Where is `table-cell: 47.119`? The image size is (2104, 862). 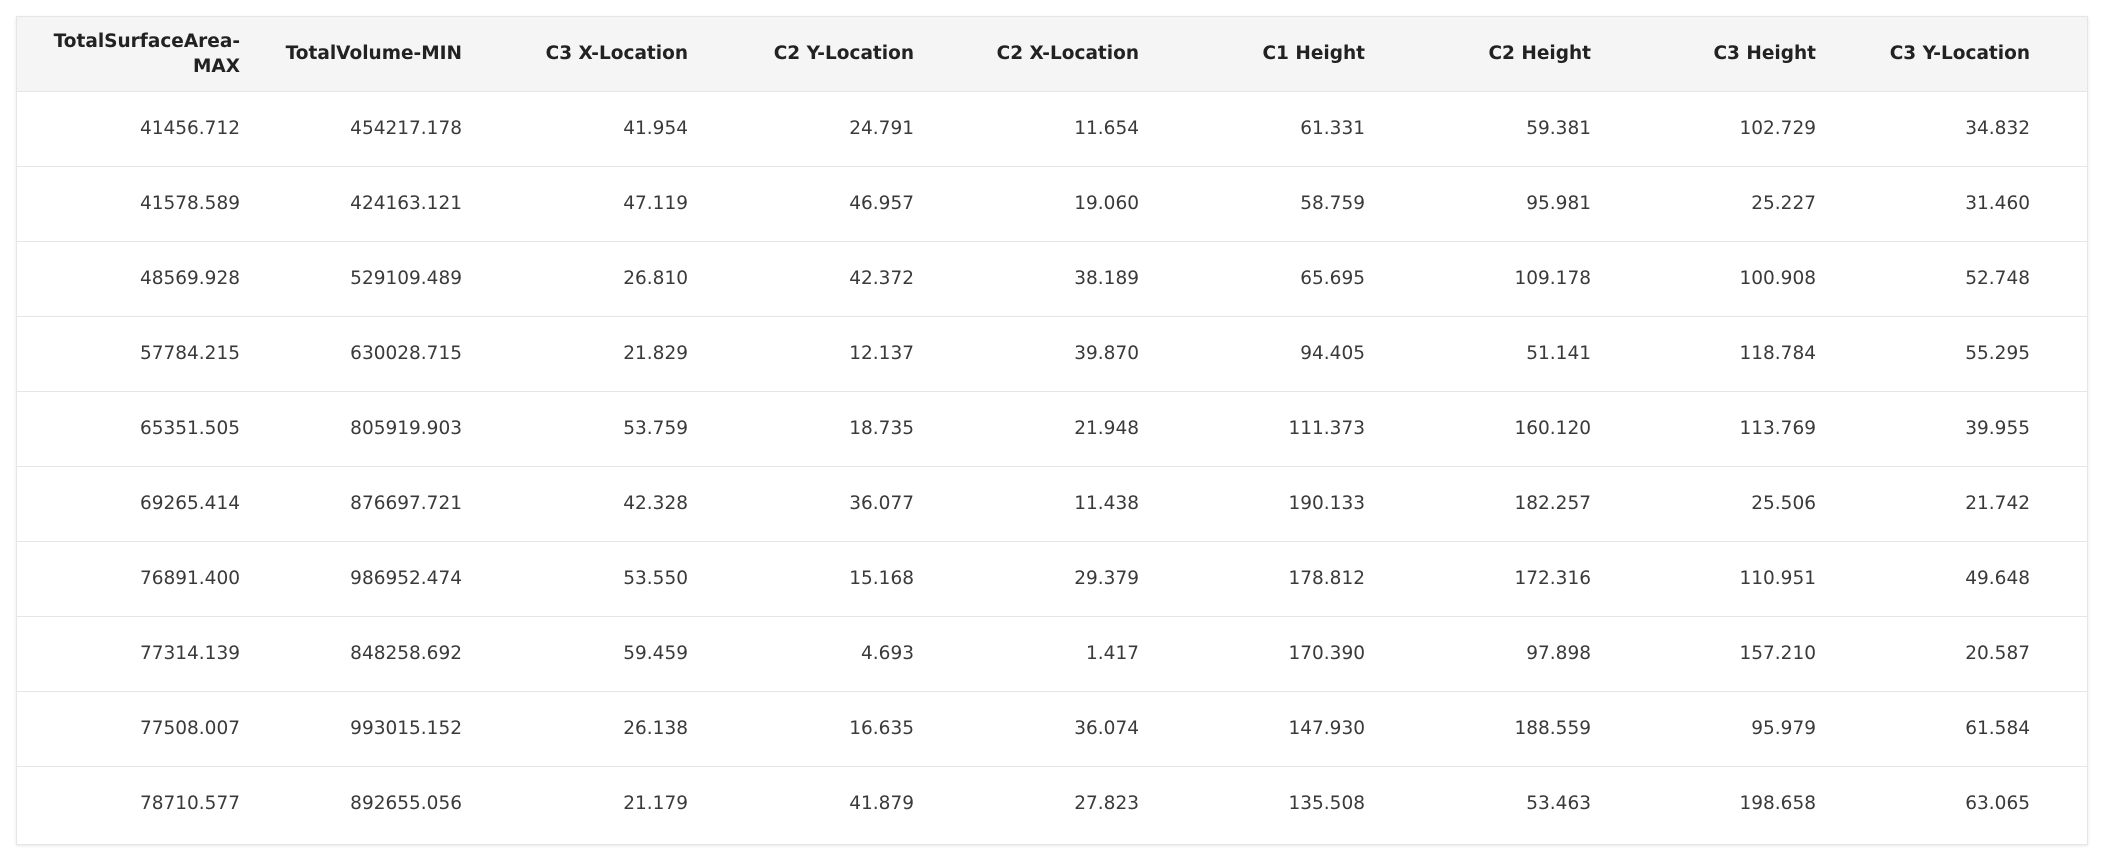
table-cell: 47.119 is located at coordinates (581, 204).